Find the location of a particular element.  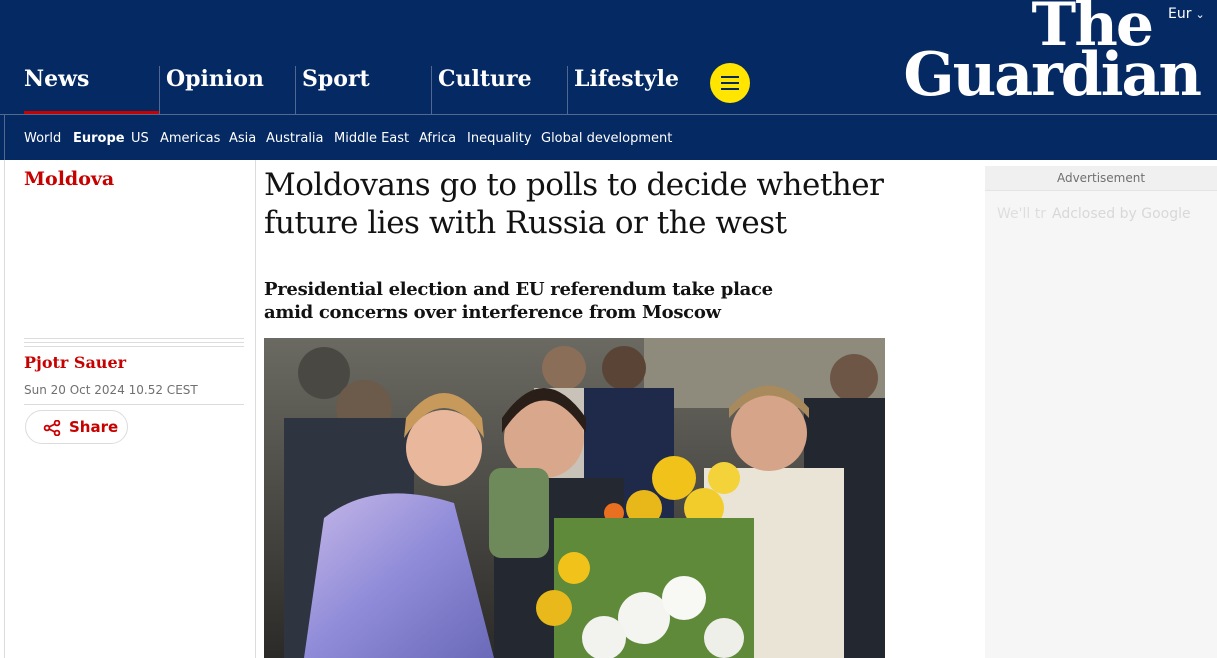

subnav-item-world: World is located at coordinates (42, 138).